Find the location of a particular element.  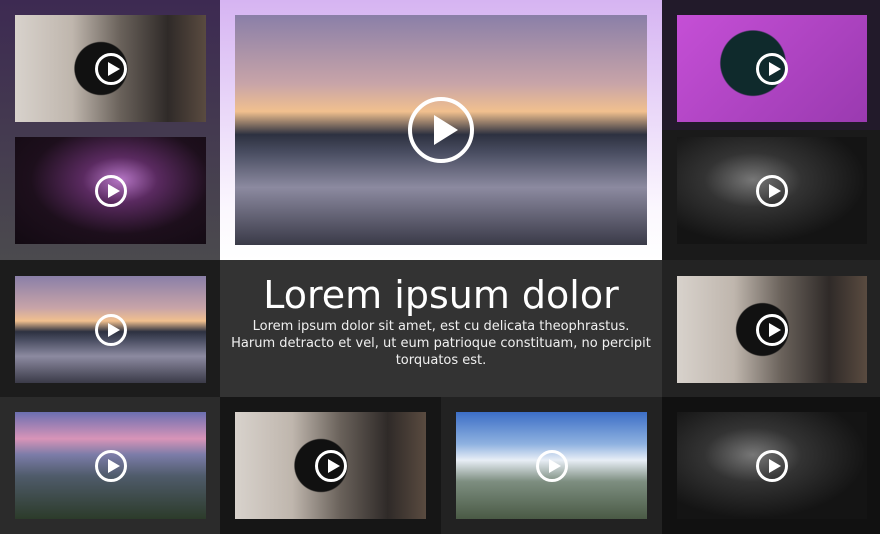

video-thumb-lake-sunset is located at coordinates (110, 329).